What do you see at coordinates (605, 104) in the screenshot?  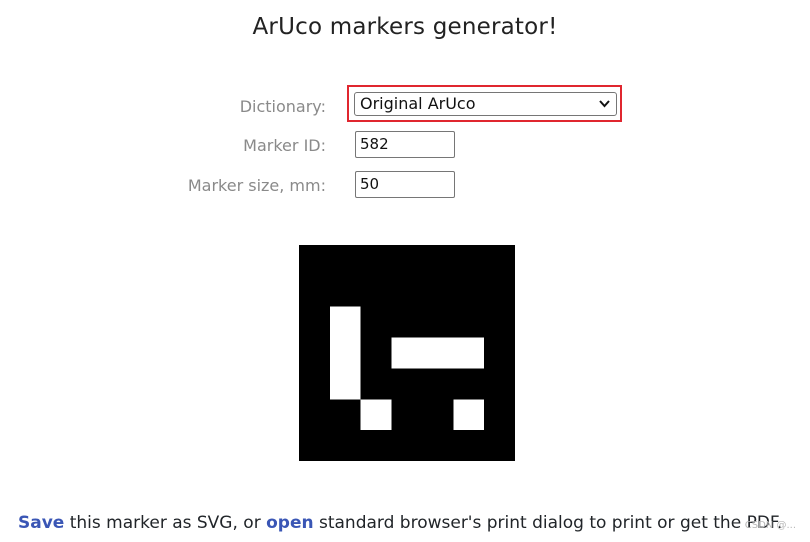 I see `chevron-down-icon` at bounding box center [605, 104].